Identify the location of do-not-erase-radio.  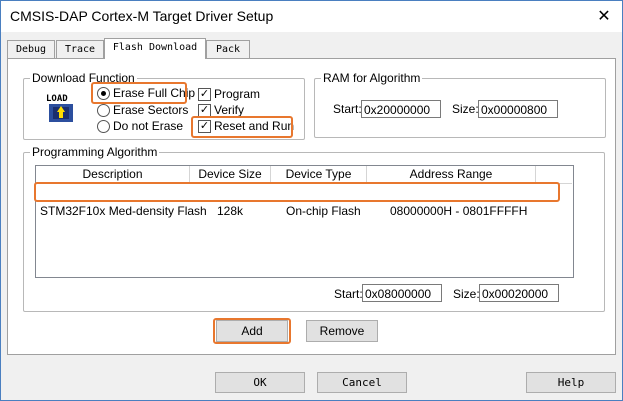
(103, 126).